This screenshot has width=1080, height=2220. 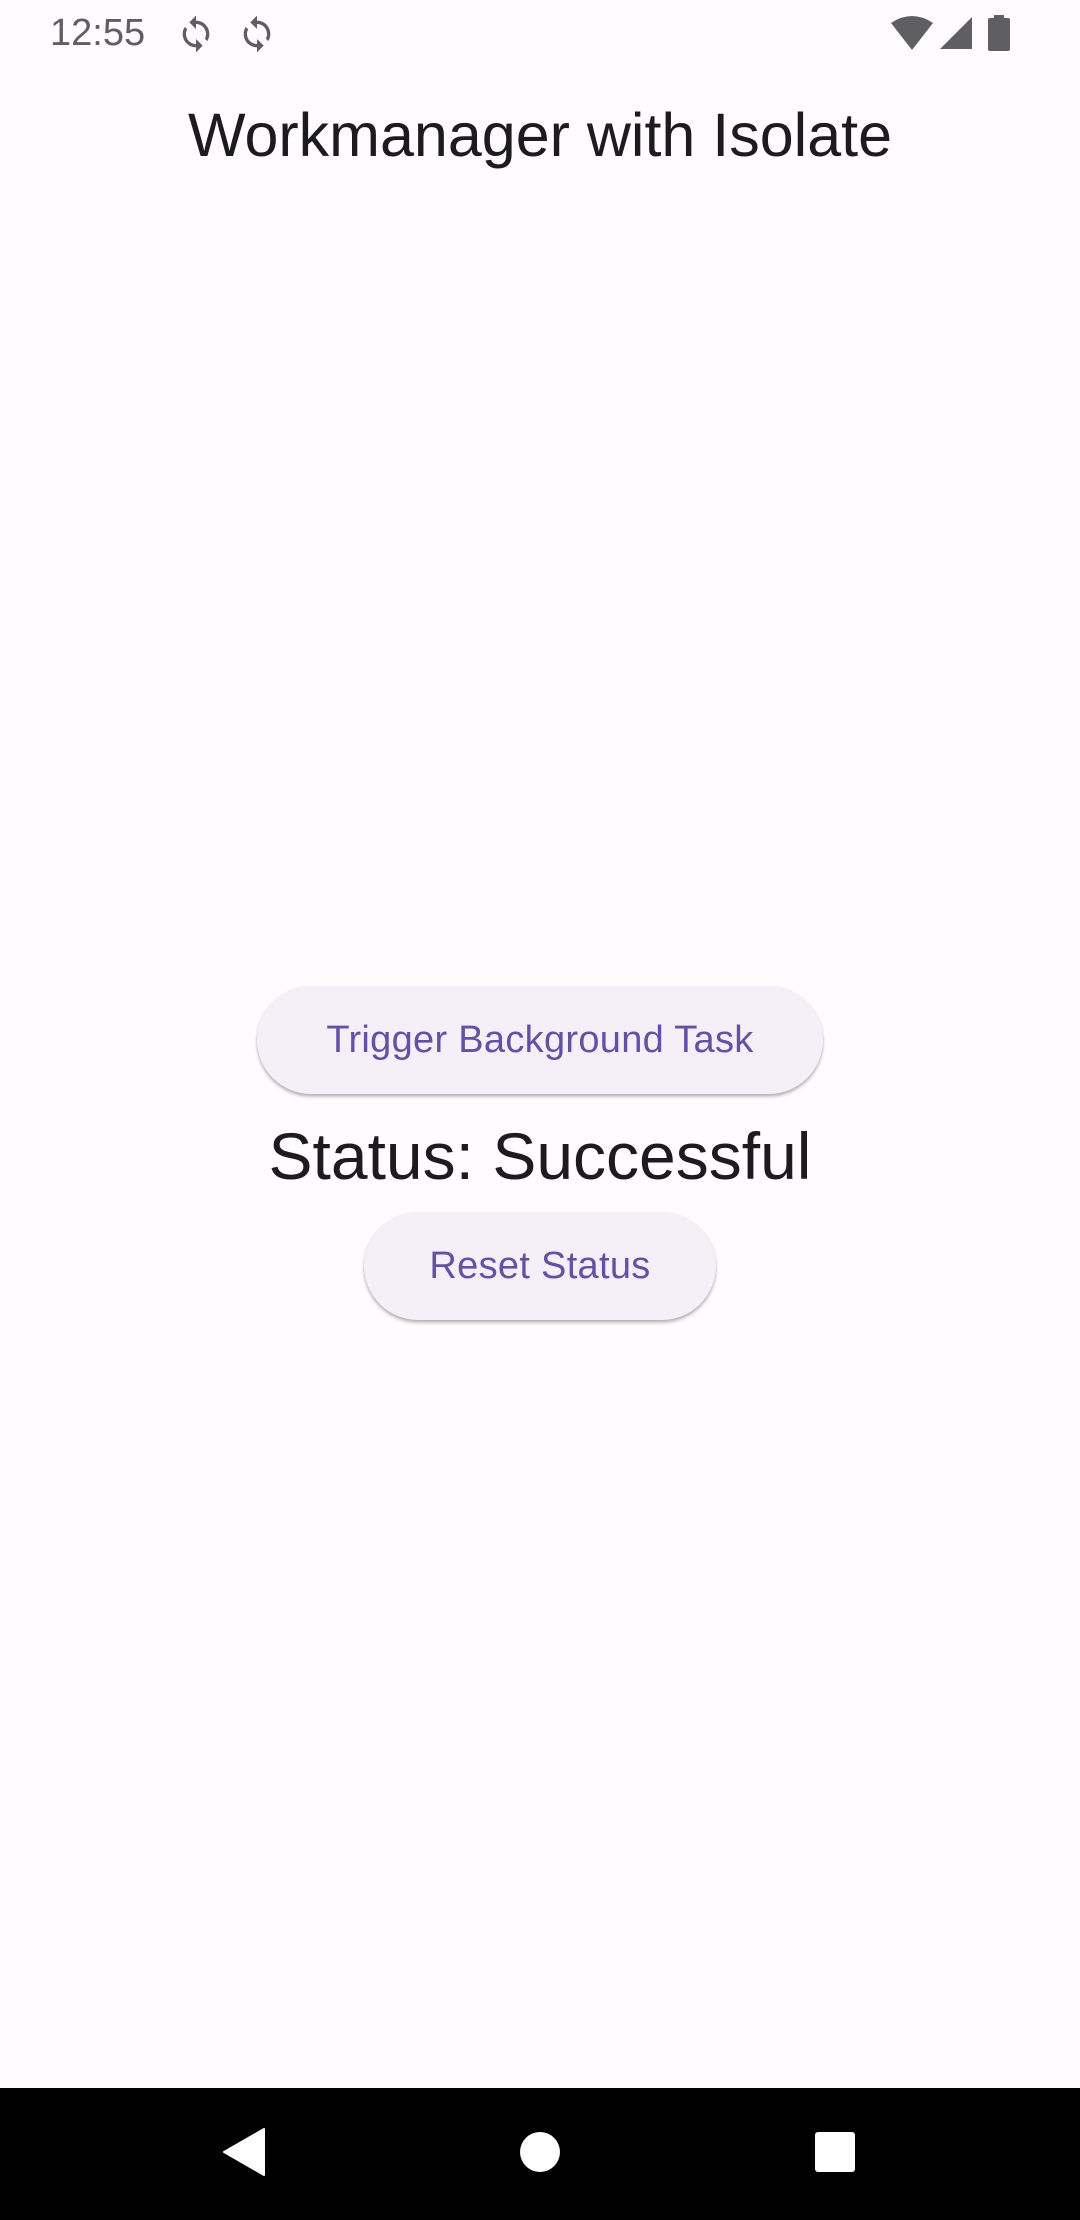 I want to click on recents-button, so click(x=835, y=2154).